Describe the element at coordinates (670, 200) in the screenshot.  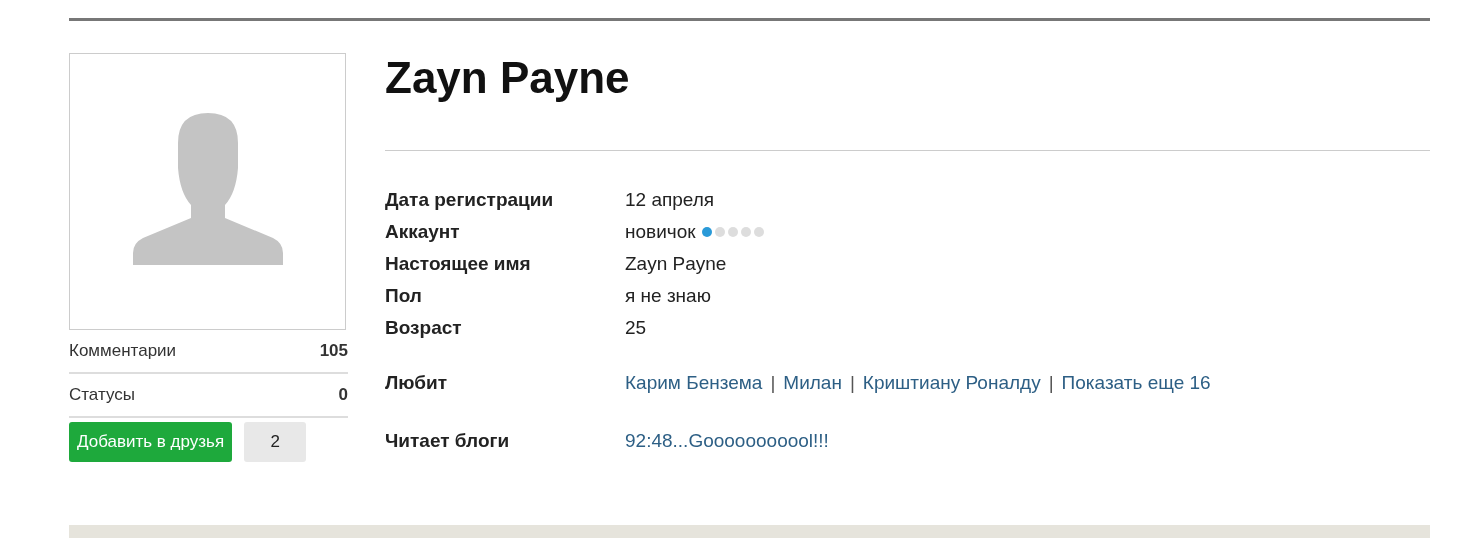
I see `detail-value: 12 апреля` at that location.